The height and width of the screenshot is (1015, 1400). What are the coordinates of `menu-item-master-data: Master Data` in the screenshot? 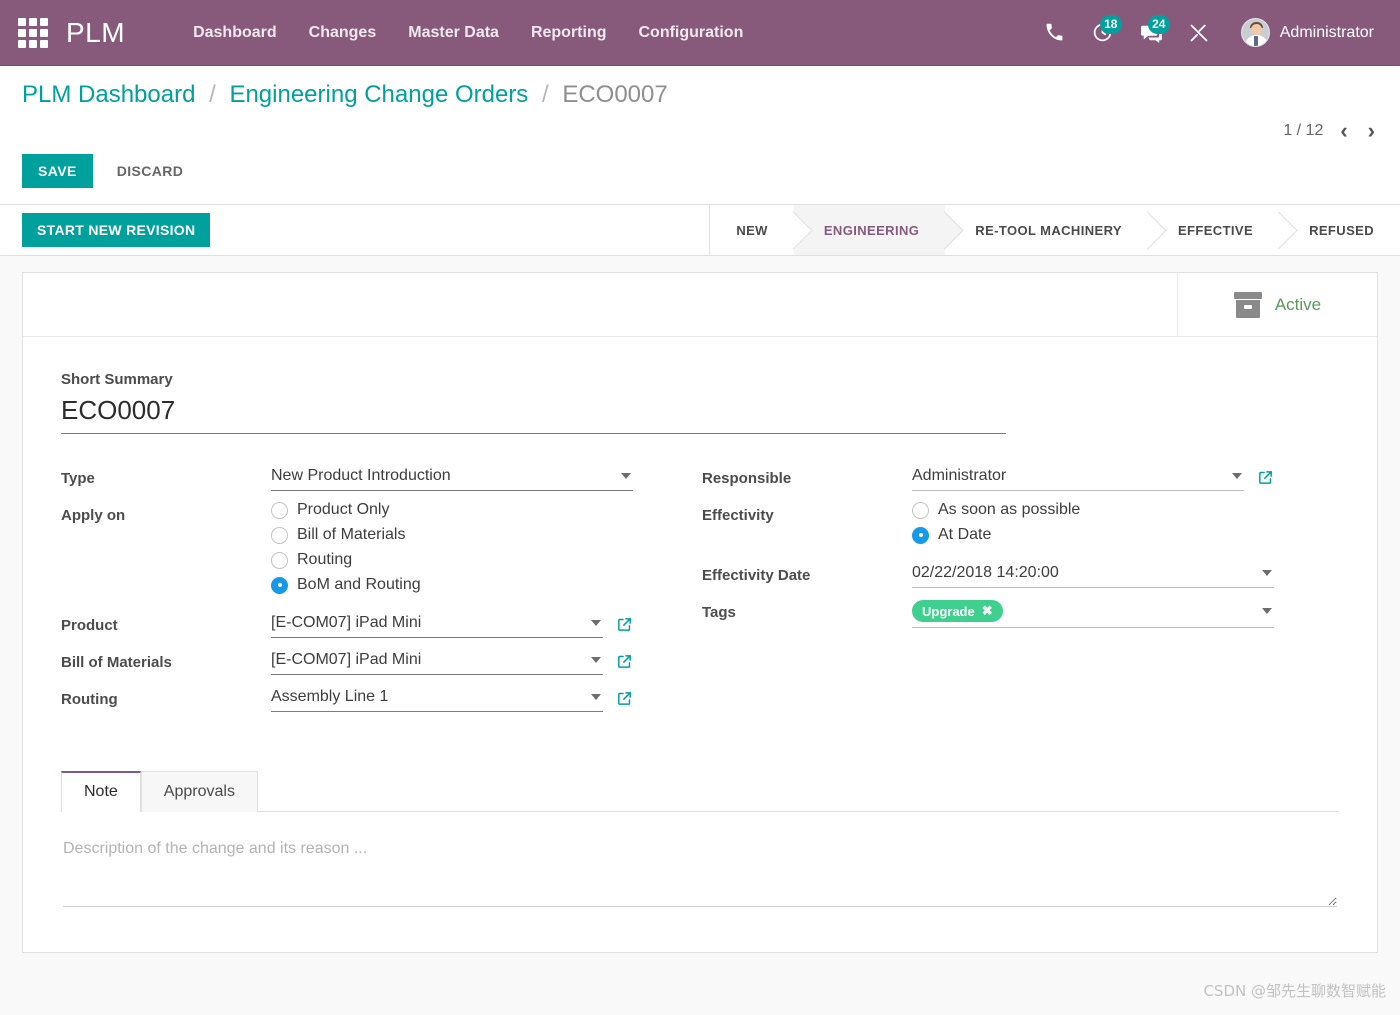 It's located at (453, 33).